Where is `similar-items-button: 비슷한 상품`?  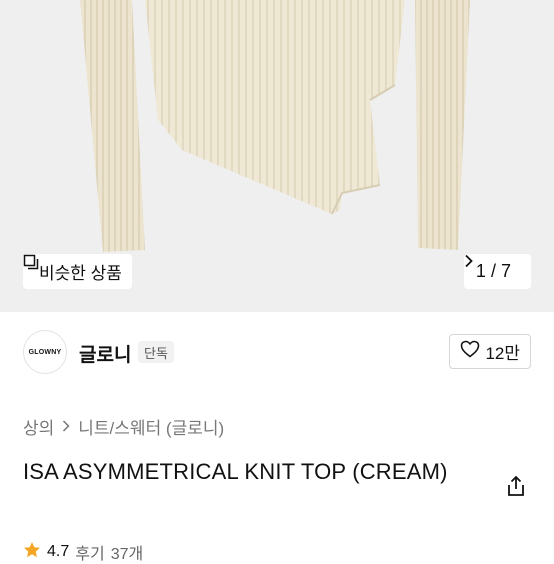
similar-items-button: 비슷한 상품 is located at coordinates (77, 271).